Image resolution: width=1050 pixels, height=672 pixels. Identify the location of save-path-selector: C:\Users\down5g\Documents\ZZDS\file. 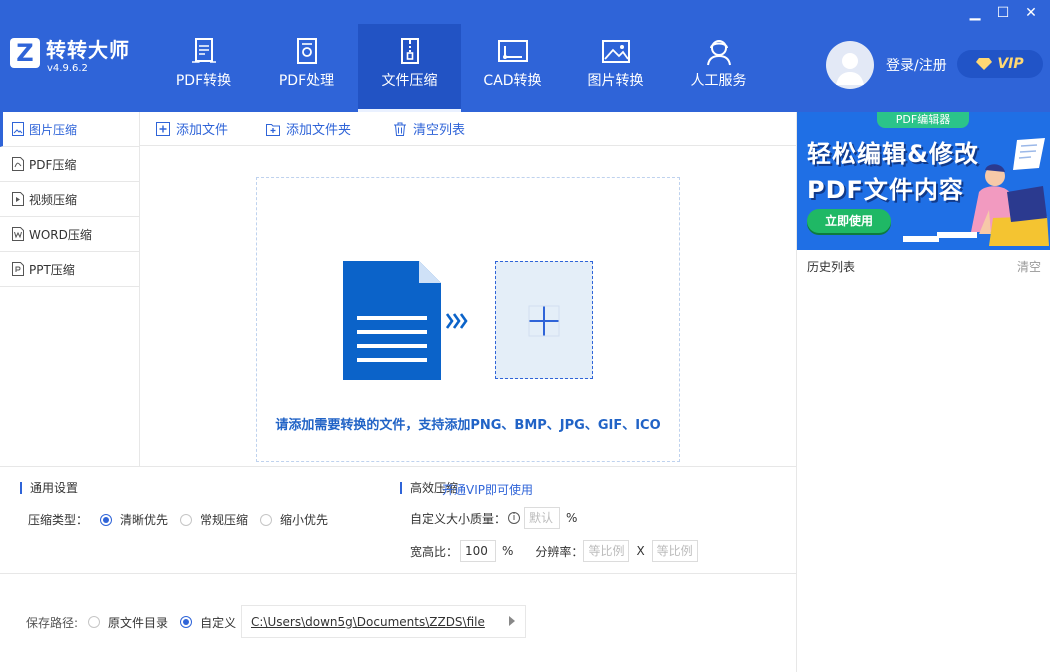
(383, 621).